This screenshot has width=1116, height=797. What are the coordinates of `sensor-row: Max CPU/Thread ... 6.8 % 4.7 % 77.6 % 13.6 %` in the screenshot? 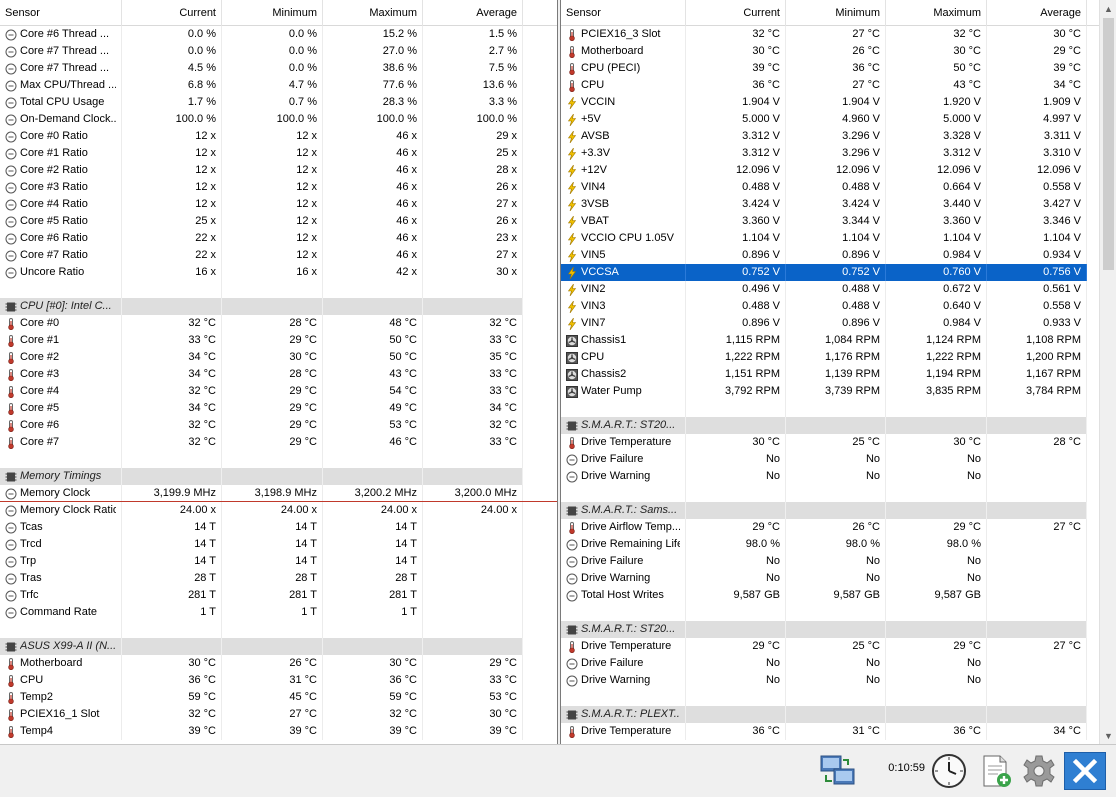 It's located at (278, 85).